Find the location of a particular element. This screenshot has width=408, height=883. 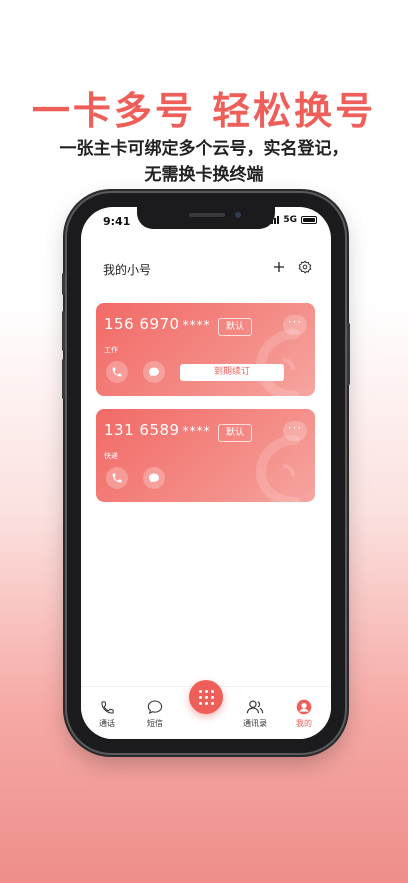

settings-icon is located at coordinates (305, 267).